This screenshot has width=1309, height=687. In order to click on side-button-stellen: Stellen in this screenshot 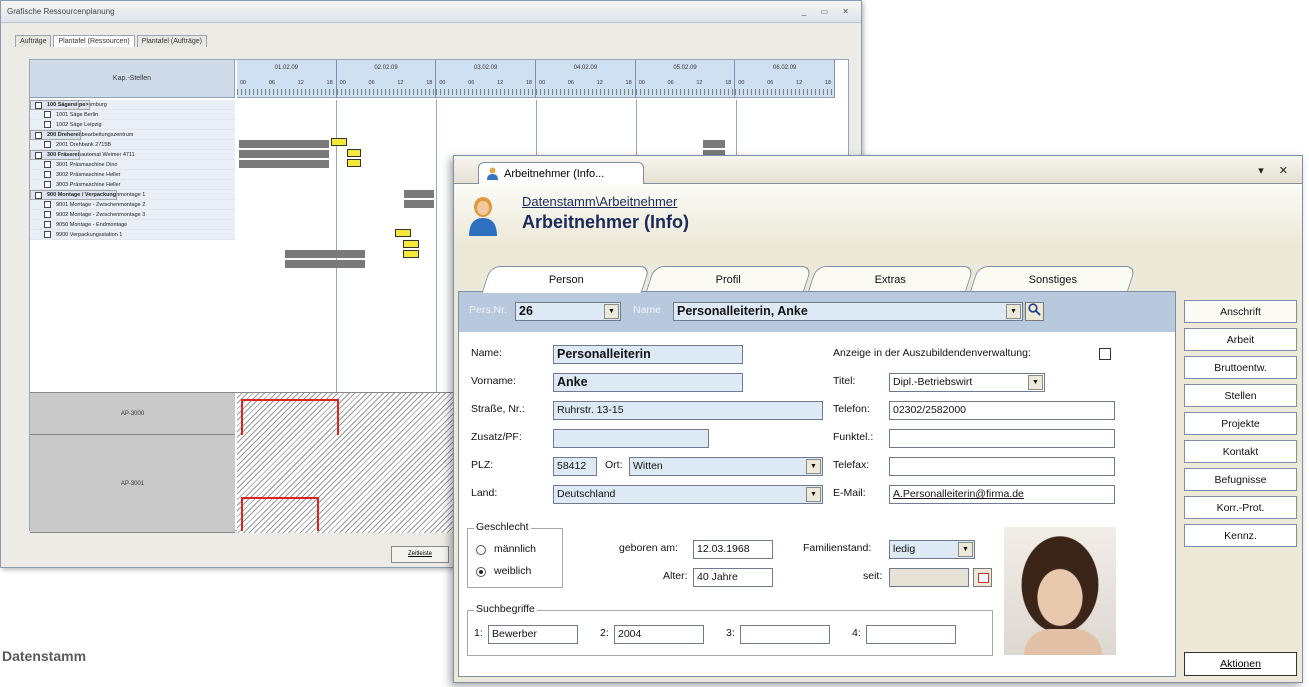, I will do `click(1240, 395)`.